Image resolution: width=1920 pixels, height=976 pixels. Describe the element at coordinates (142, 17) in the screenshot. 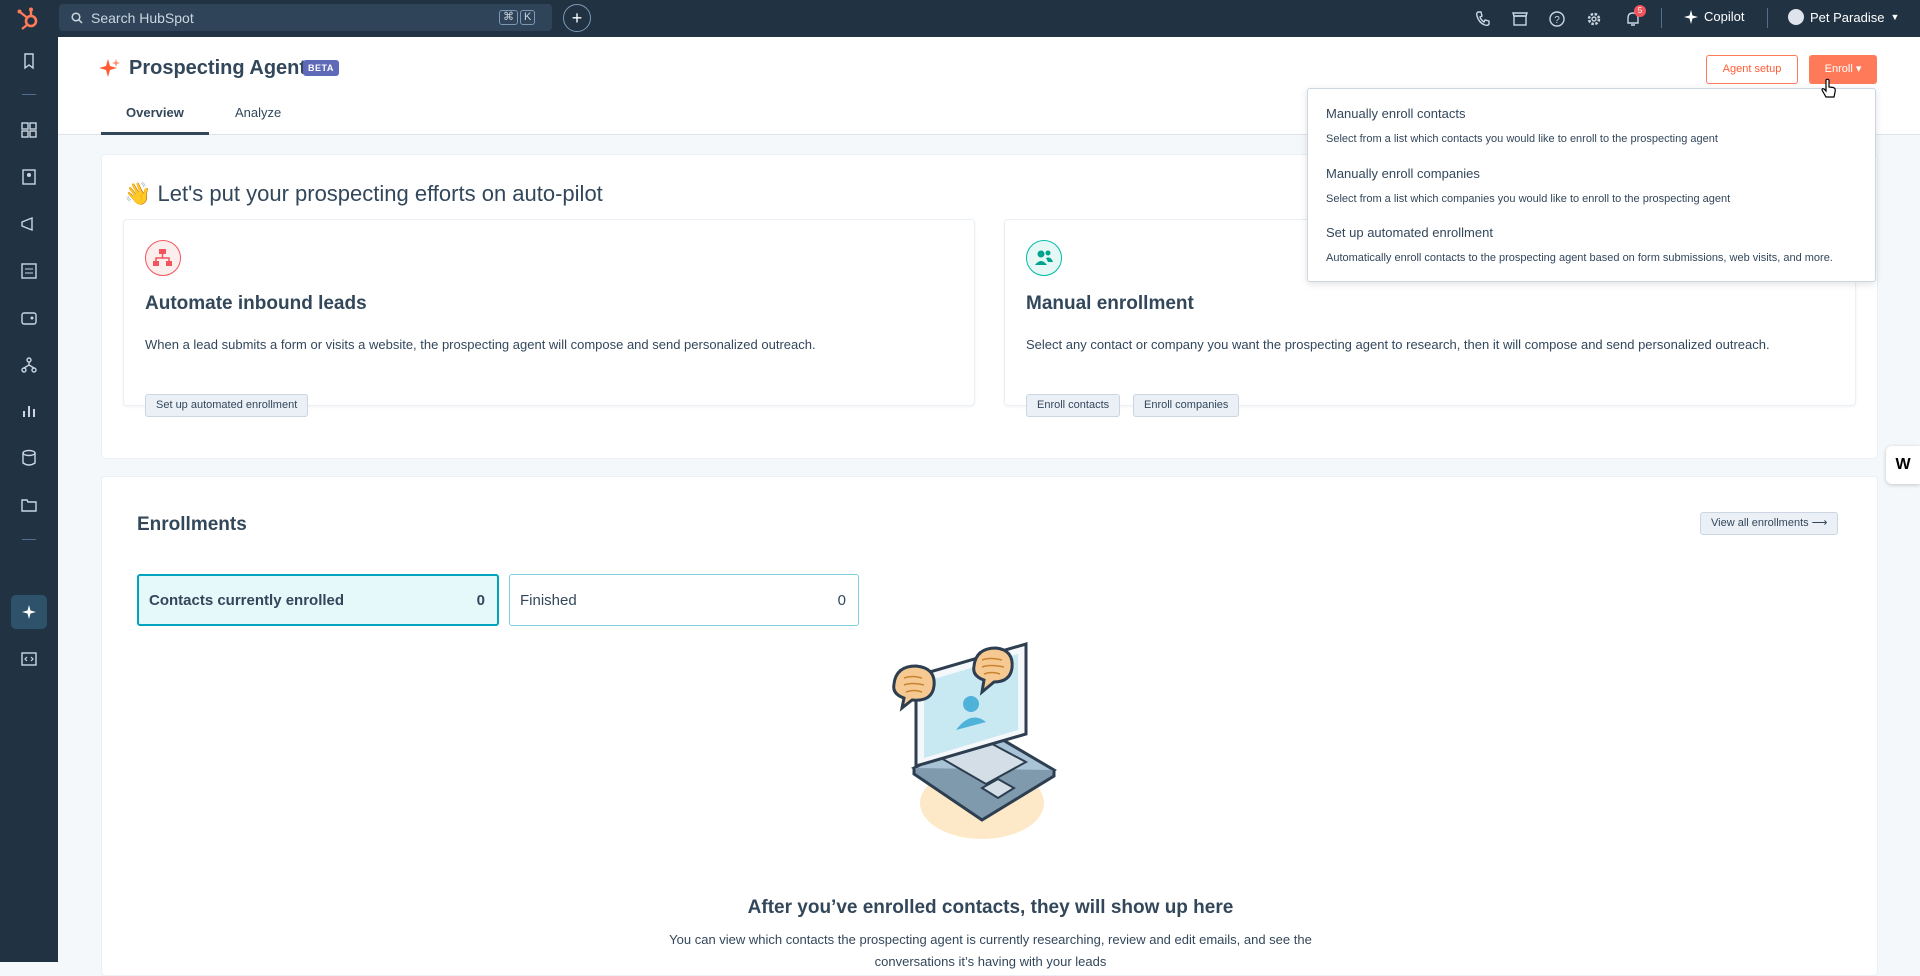

I see `search-placeholder: Search HubSpot` at that location.